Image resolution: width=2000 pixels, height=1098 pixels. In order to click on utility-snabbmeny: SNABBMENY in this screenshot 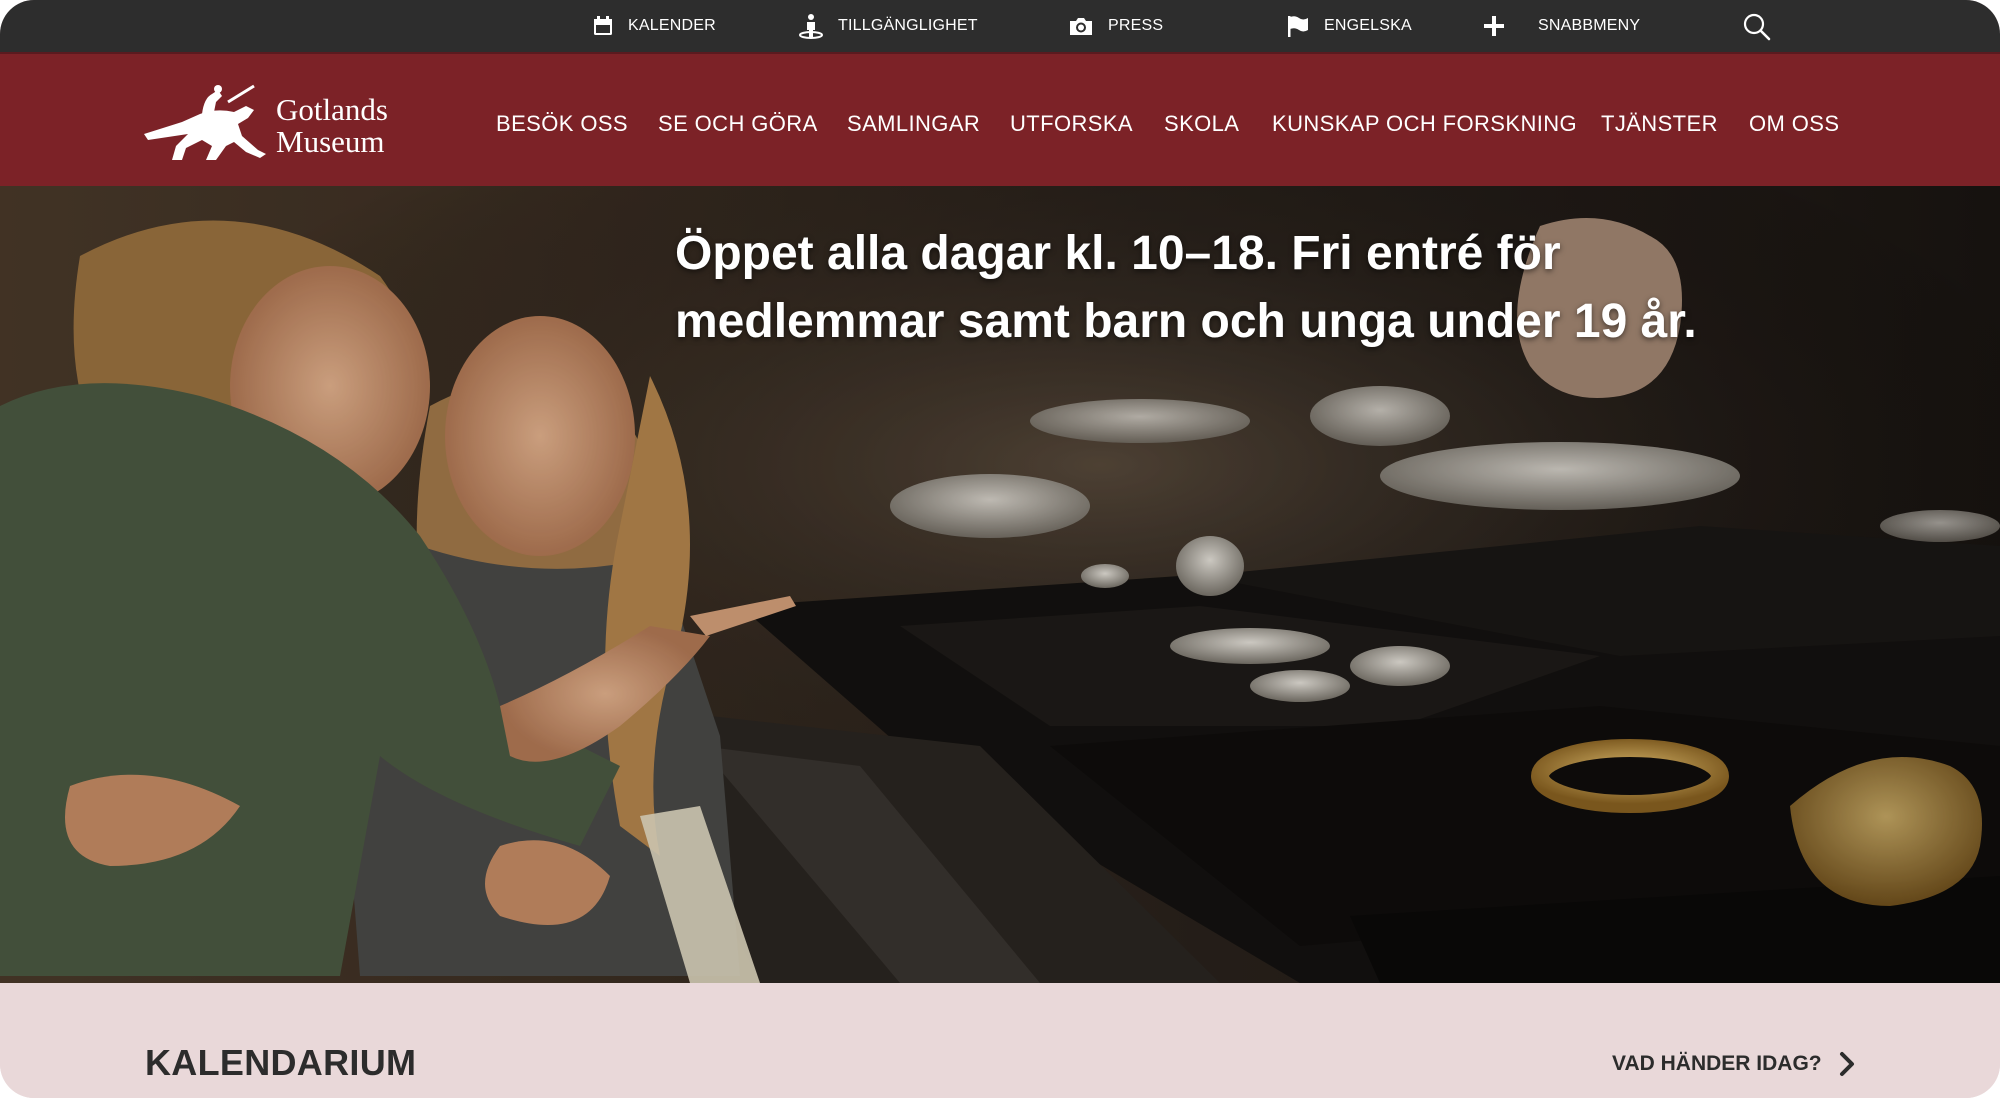, I will do `click(1561, 26)`.